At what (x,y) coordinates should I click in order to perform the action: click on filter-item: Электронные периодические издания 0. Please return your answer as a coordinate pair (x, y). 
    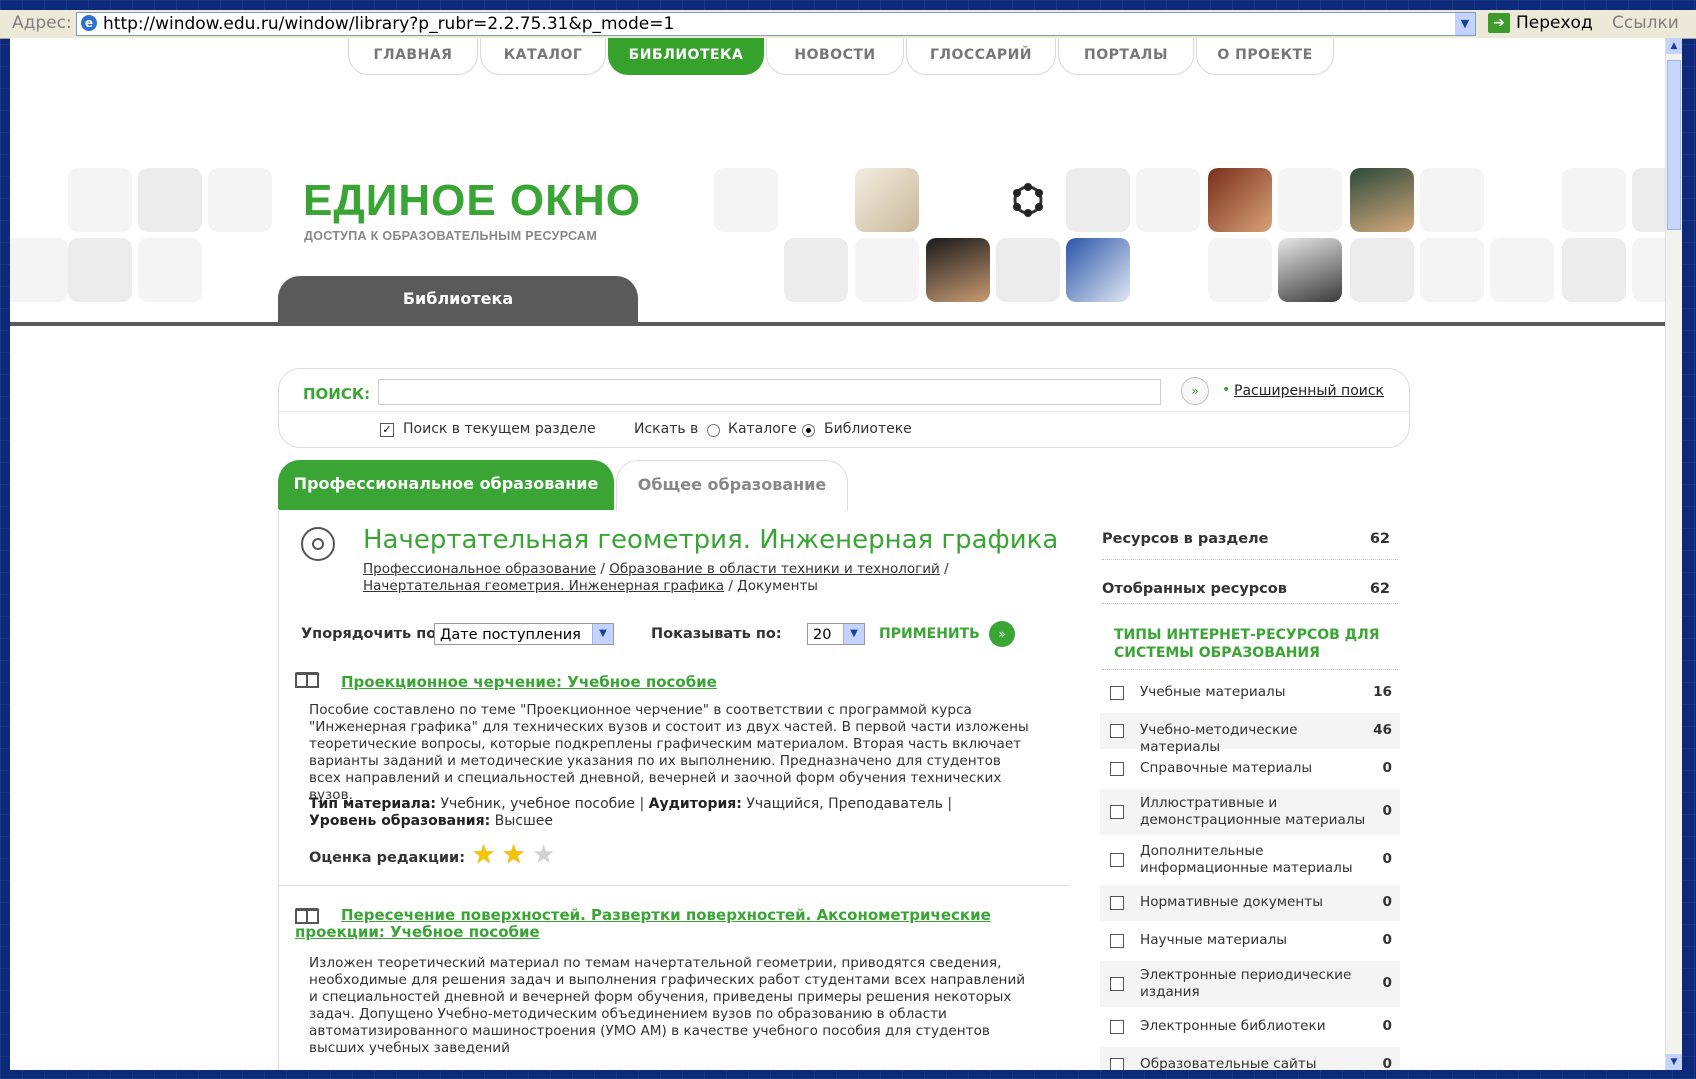
    Looking at the image, I should click on (1250, 984).